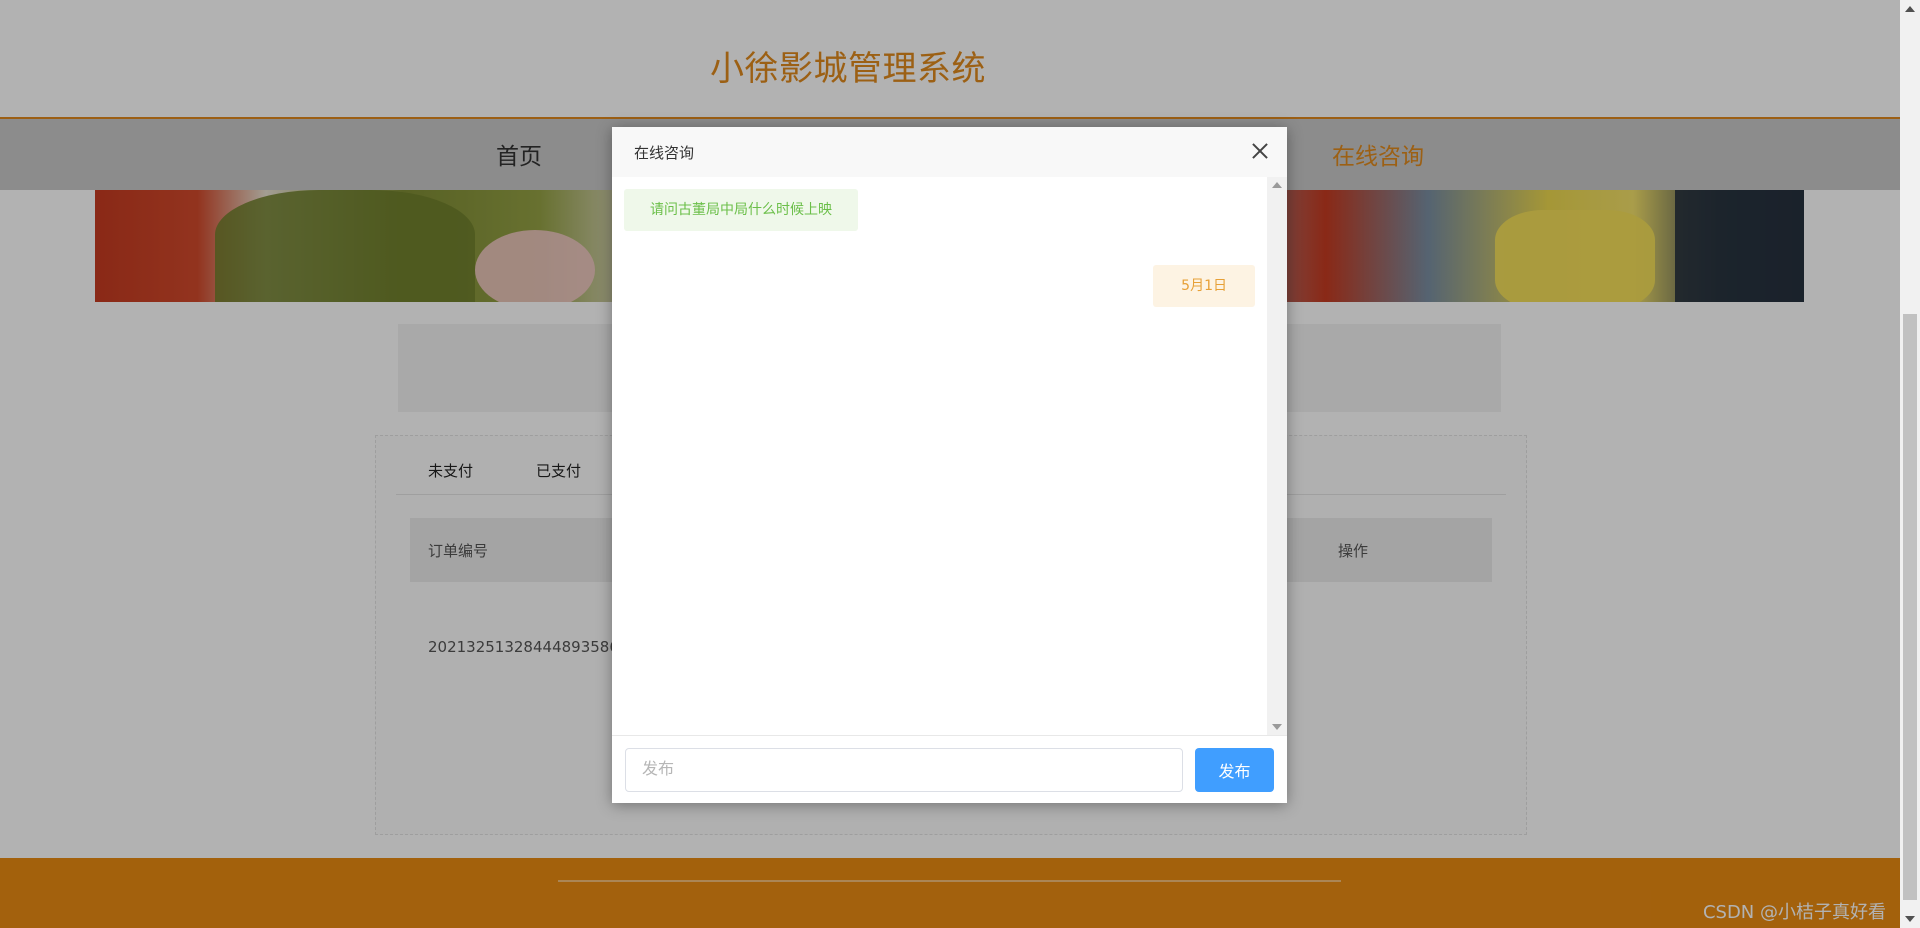 This screenshot has height=928, width=1920. What do you see at coordinates (741, 210) in the screenshot?
I see `message-bubble-received: 请问古董局中局什么时候上映` at bounding box center [741, 210].